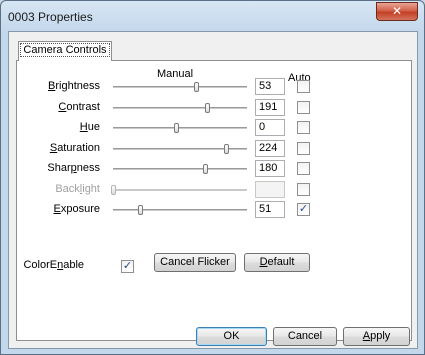 The image size is (425, 355). I want to click on control-value-field, so click(270, 189).